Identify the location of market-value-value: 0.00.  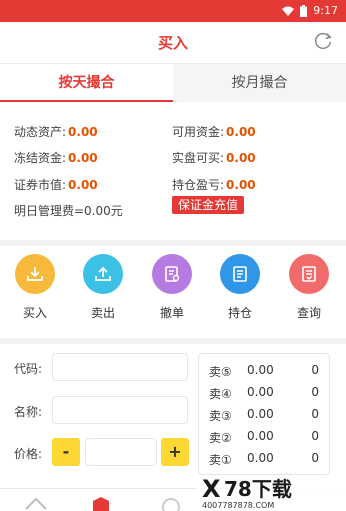
(83, 185).